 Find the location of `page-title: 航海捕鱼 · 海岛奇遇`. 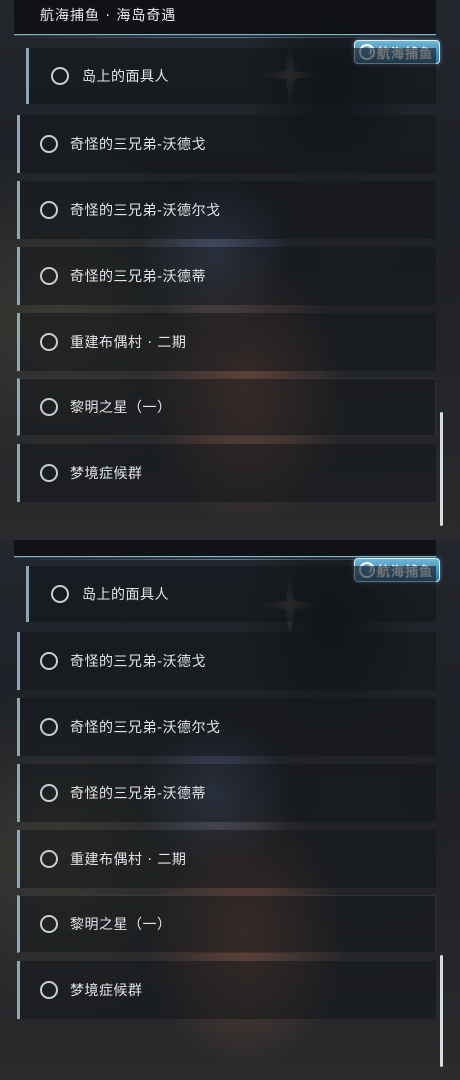

page-title: 航海捕鱼 · 海岛奇遇 is located at coordinates (108, 16).